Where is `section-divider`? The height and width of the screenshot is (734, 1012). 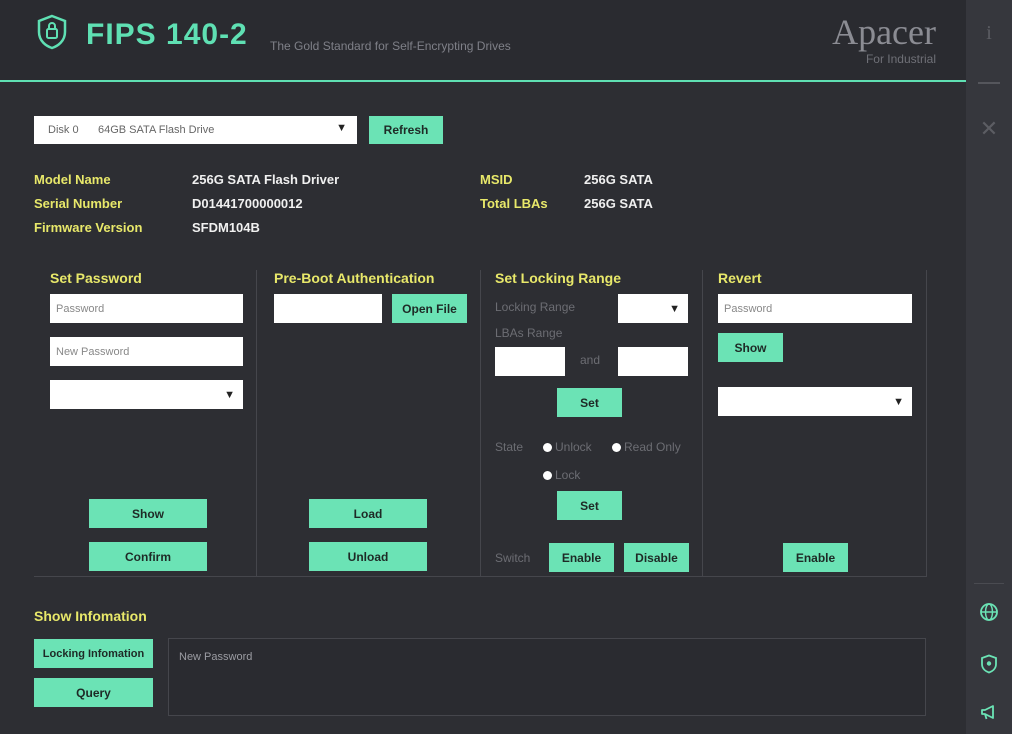 section-divider is located at coordinates (480, 576).